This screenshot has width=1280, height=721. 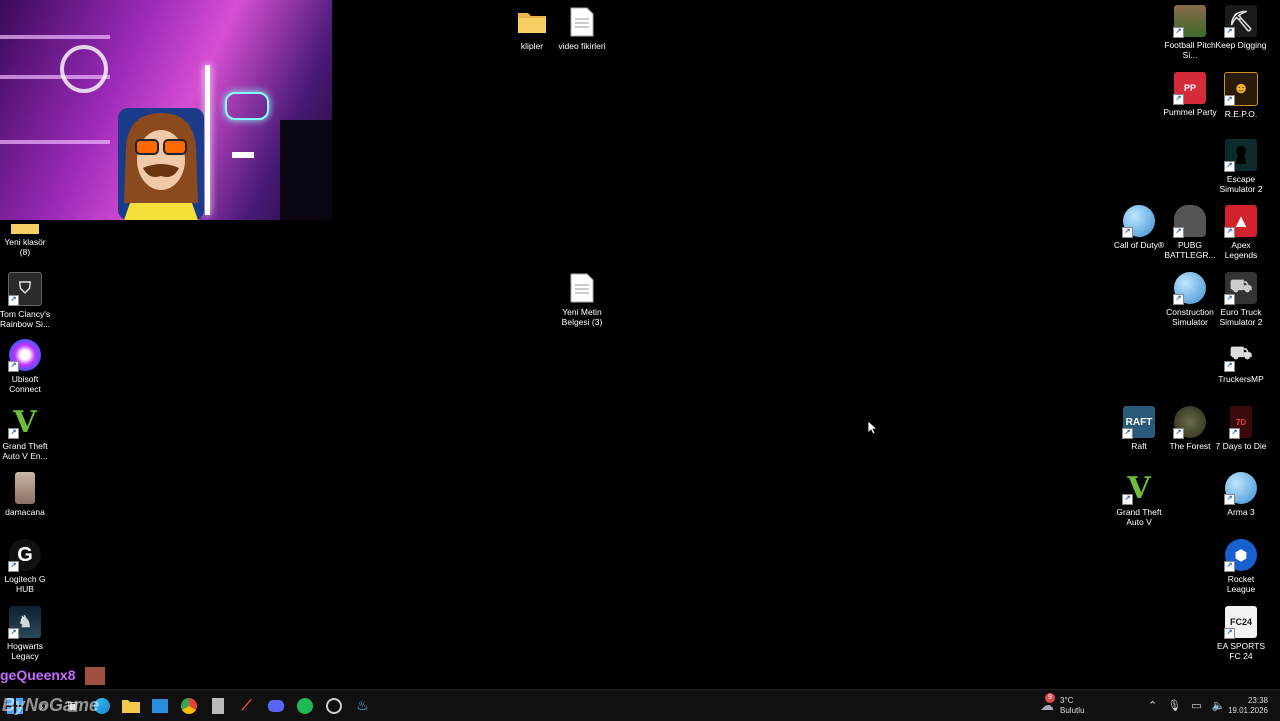 I want to click on weather-widget: ☁ 9 3°C Bulutlu, so click(x=1062, y=705).